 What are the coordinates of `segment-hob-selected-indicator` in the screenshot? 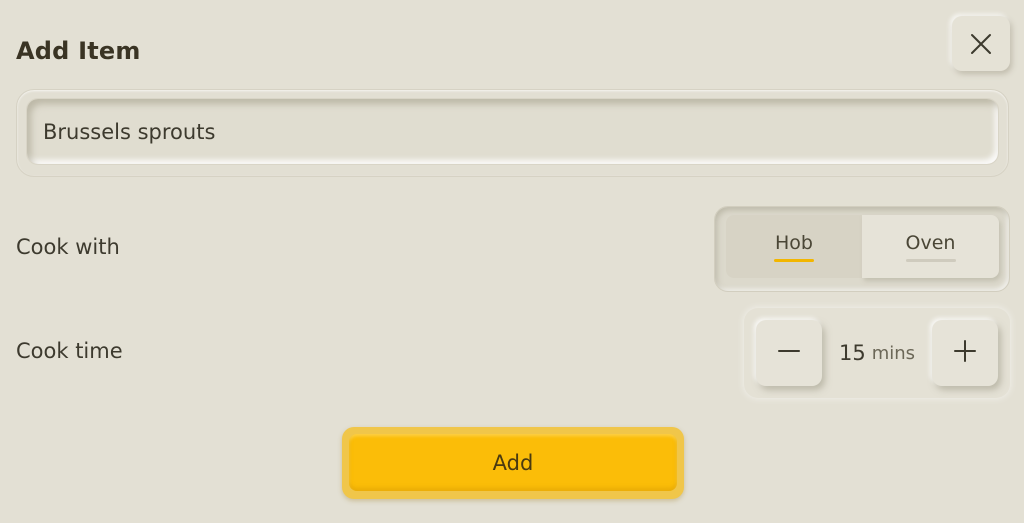 It's located at (794, 260).